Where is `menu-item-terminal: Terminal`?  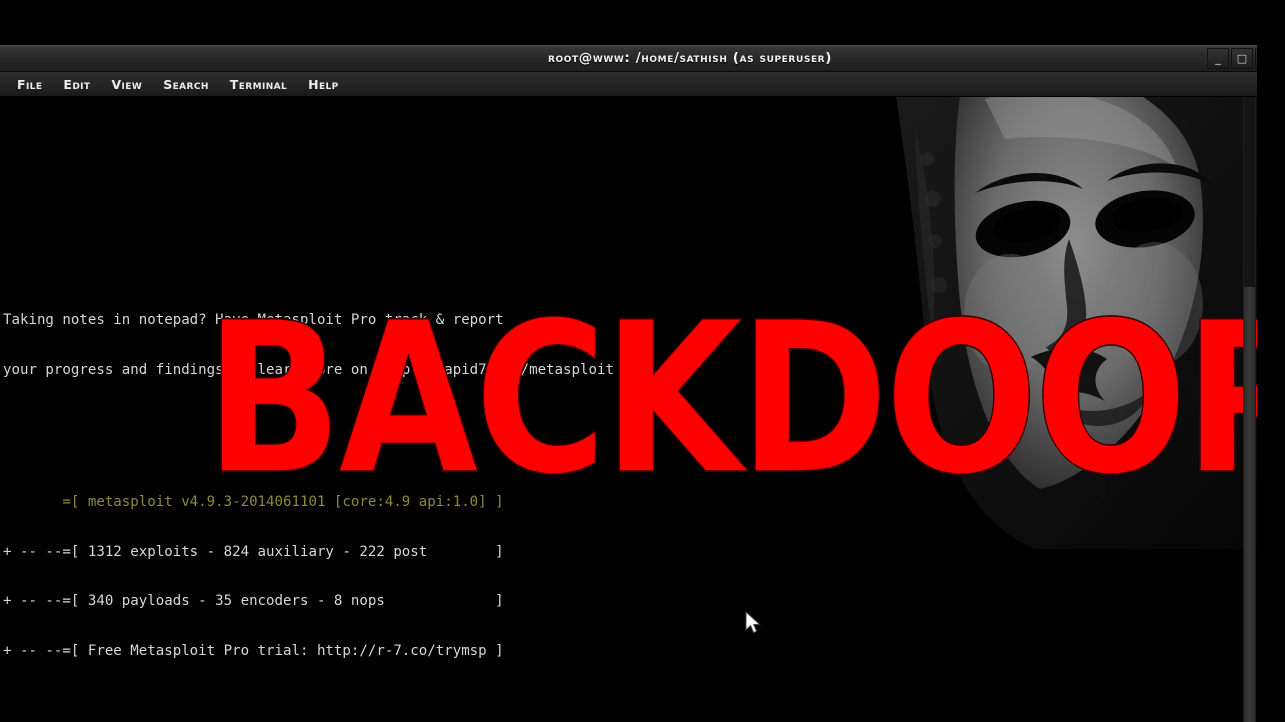 menu-item-terminal: Terminal is located at coordinates (258, 84).